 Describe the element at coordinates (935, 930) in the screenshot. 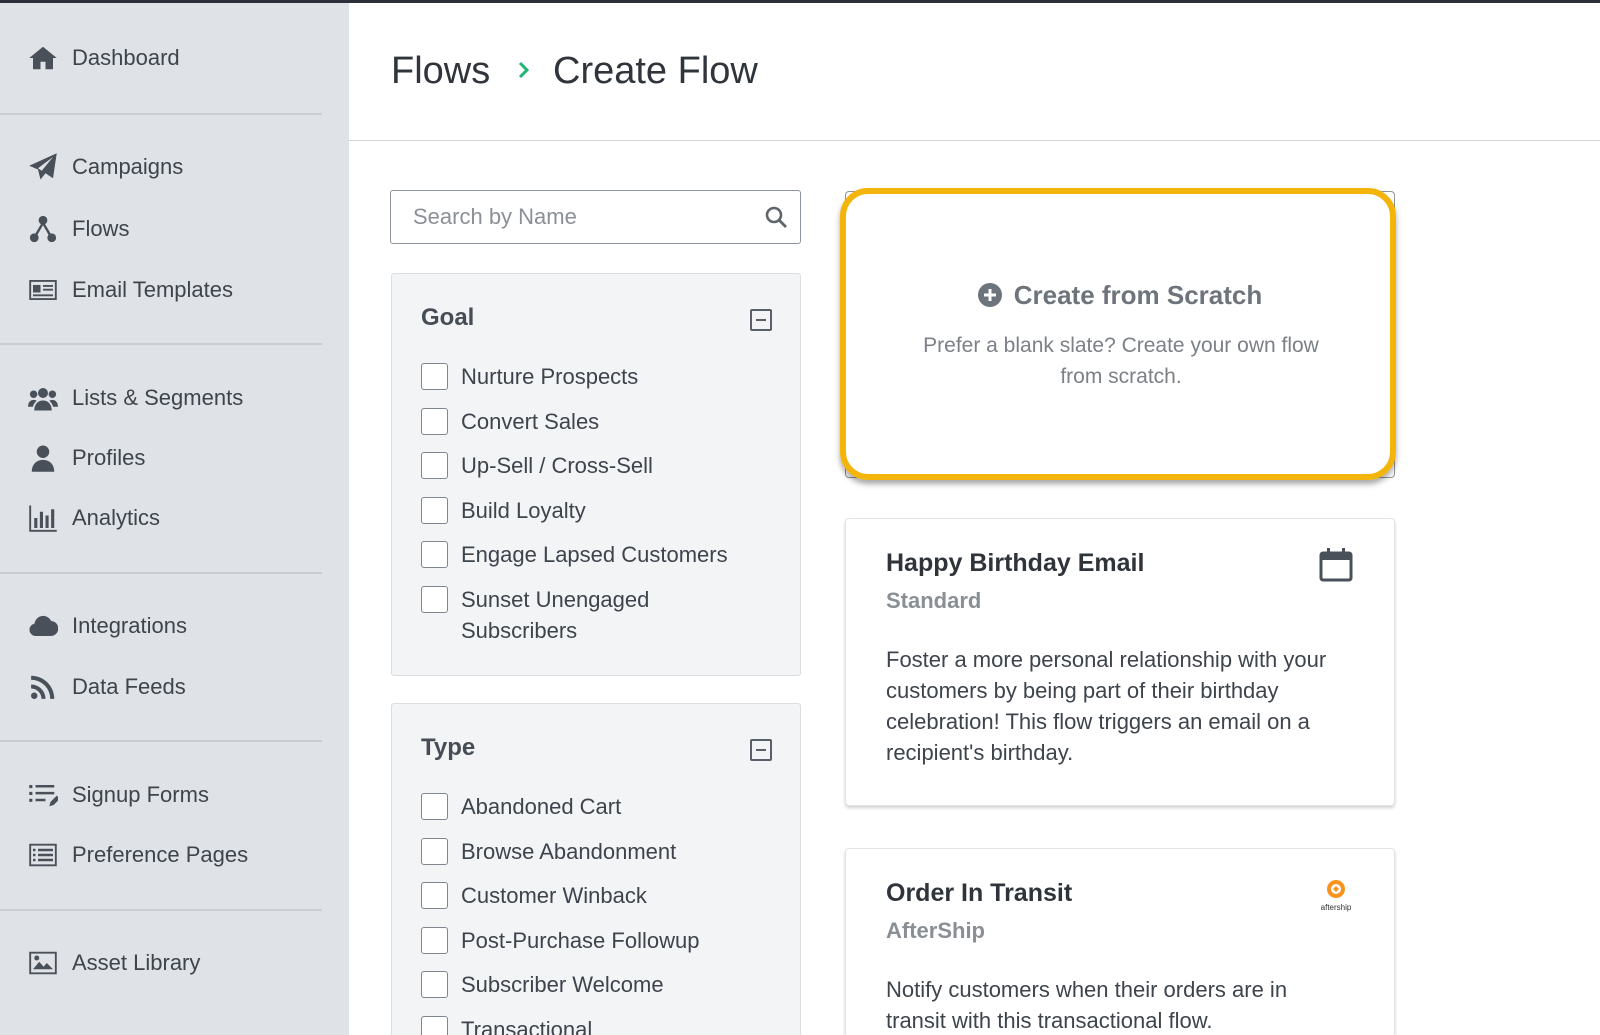

I see `card-subtitle: AfterShip` at that location.